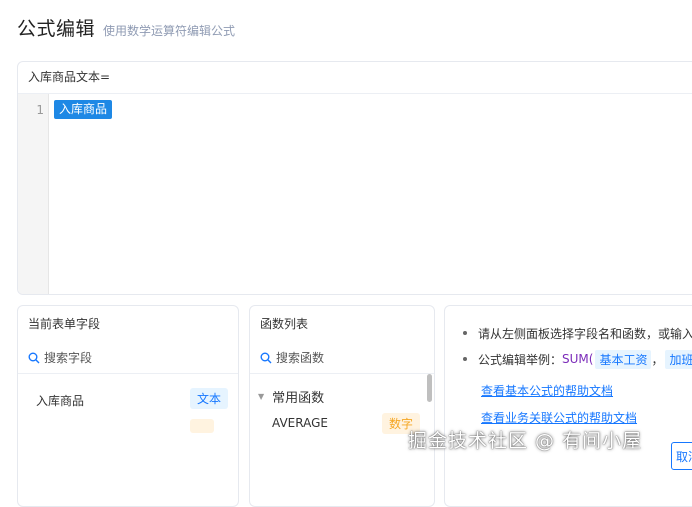 The height and width of the screenshot is (507, 692). I want to click on field-search-placeholder: 搜索字段, so click(68, 358).